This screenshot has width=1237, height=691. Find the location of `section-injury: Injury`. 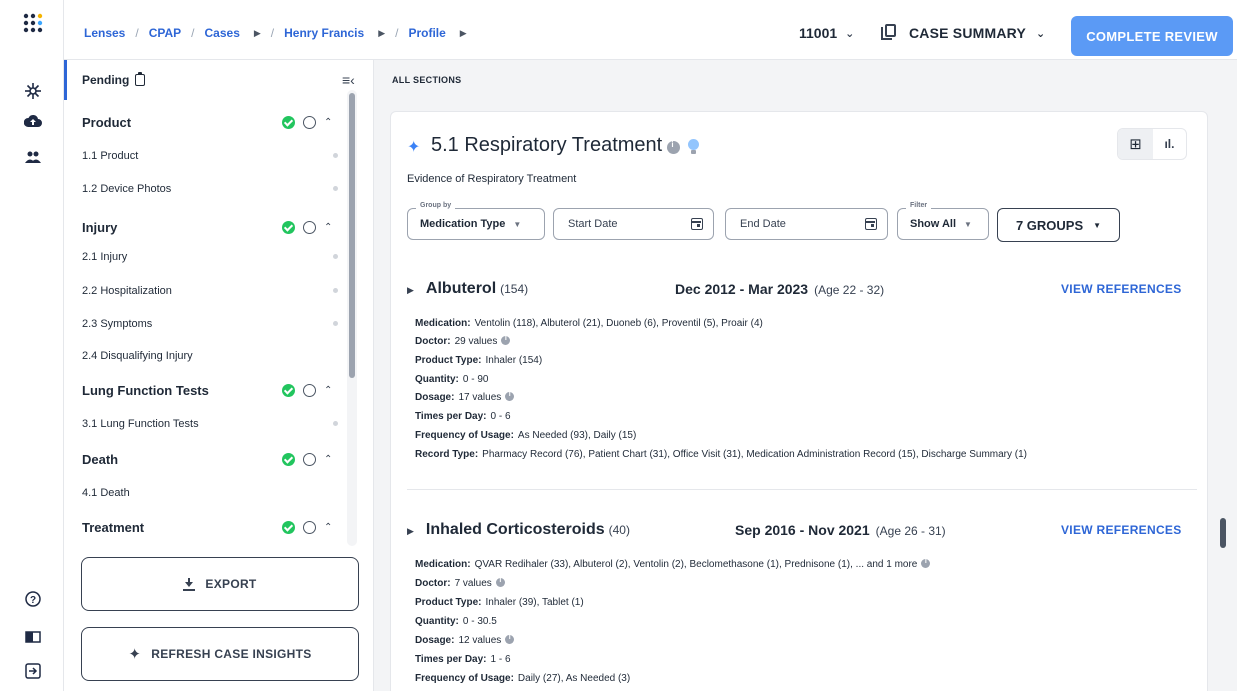

section-injury: Injury is located at coordinates (99, 227).